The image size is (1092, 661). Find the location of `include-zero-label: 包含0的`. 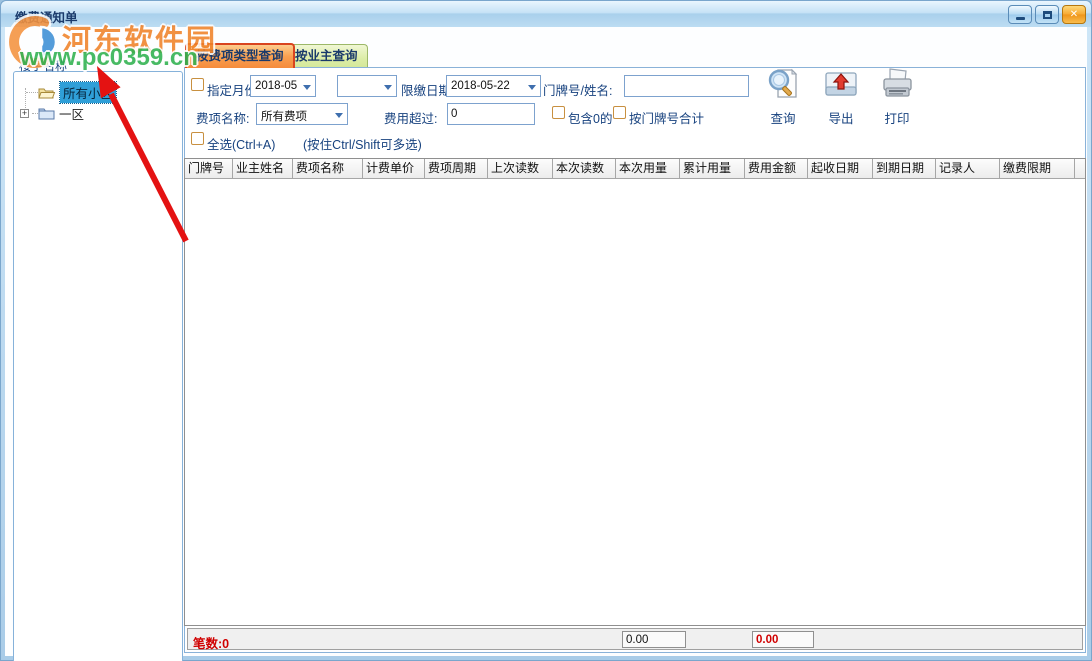

include-zero-label: 包含0的 is located at coordinates (590, 119).